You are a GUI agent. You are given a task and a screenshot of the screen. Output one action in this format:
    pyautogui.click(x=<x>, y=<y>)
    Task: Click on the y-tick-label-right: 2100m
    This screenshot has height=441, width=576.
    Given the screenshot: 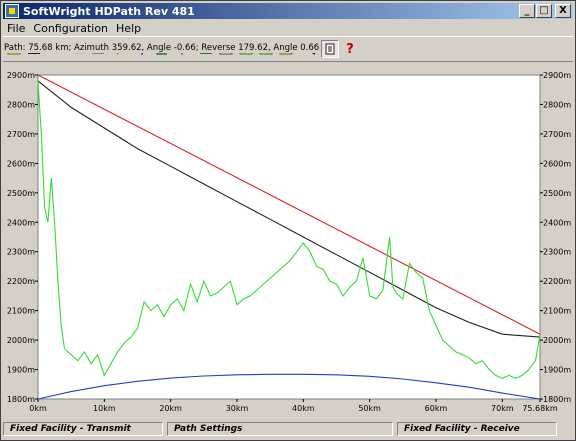 What is the action you would take?
    pyautogui.click(x=557, y=311)
    